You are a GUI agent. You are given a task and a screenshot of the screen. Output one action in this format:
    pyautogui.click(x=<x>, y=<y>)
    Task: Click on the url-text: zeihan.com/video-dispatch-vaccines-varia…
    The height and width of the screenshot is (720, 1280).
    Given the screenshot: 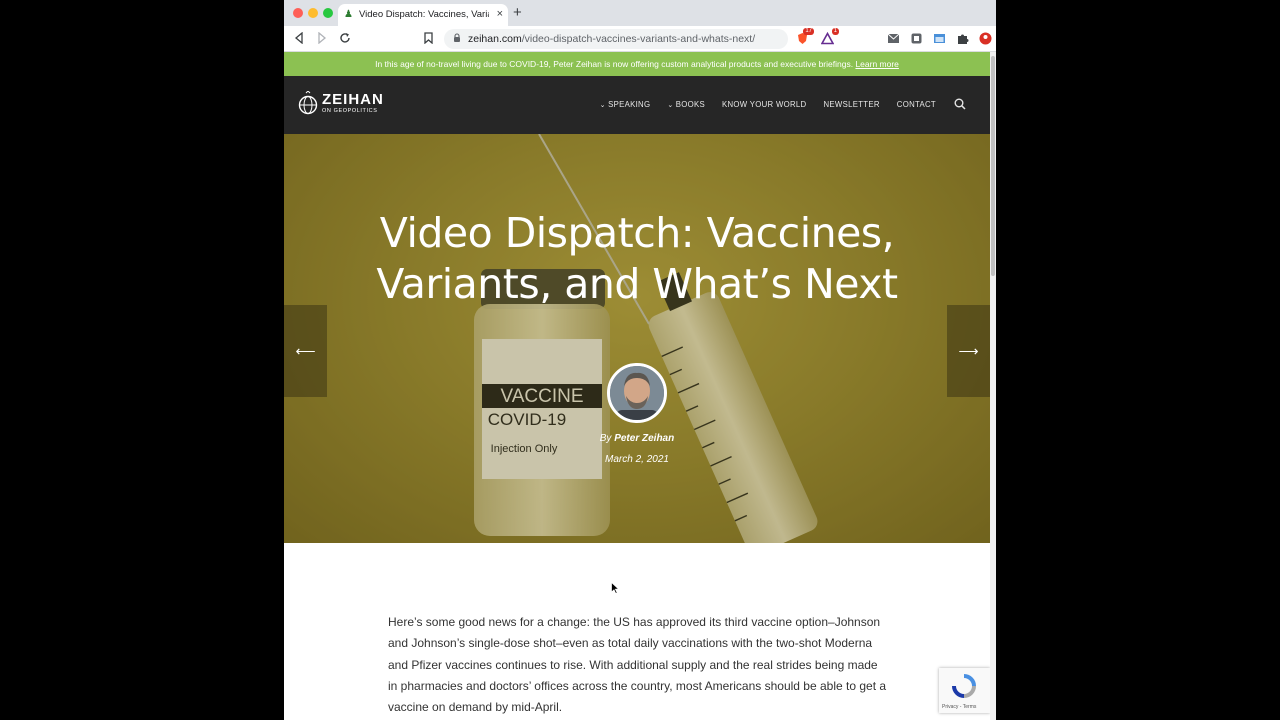 What is the action you would take?
    pyautogui.click(x=611, y=39)
    